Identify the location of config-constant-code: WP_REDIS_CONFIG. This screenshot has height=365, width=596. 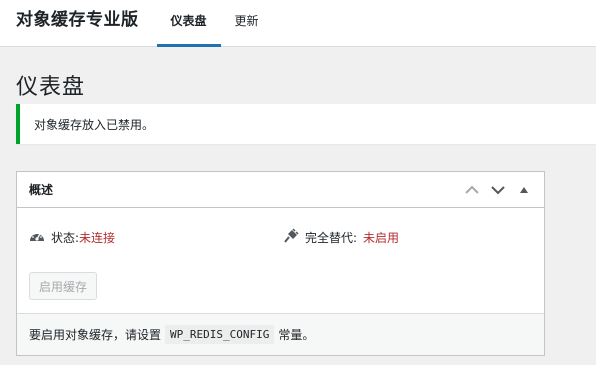
(220, 334).